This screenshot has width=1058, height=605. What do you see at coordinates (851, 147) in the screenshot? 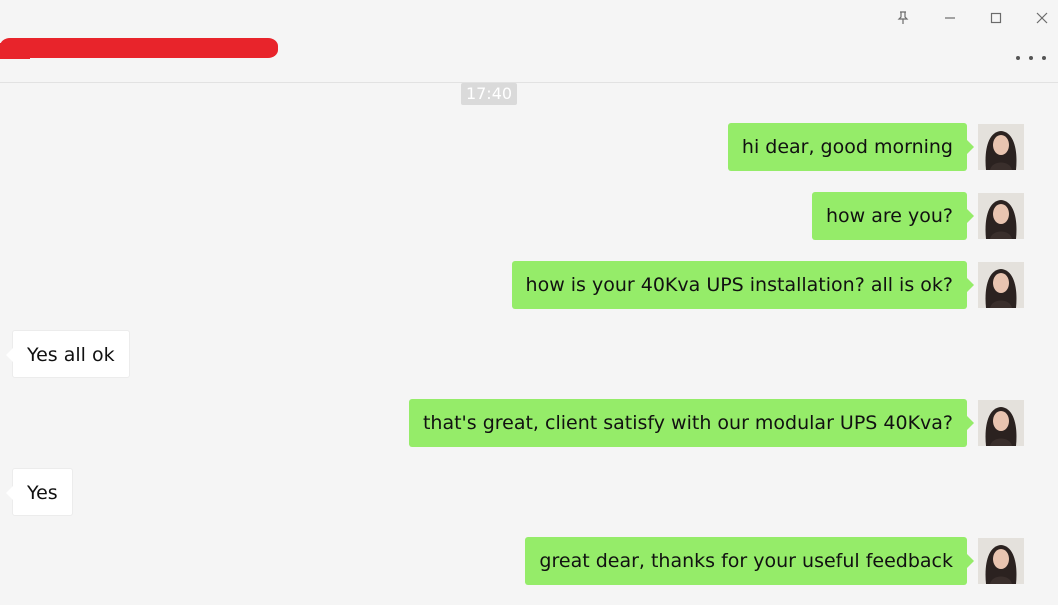
I see `outgoing-message: hi dear, good morning` at bounding box center [851, 147].